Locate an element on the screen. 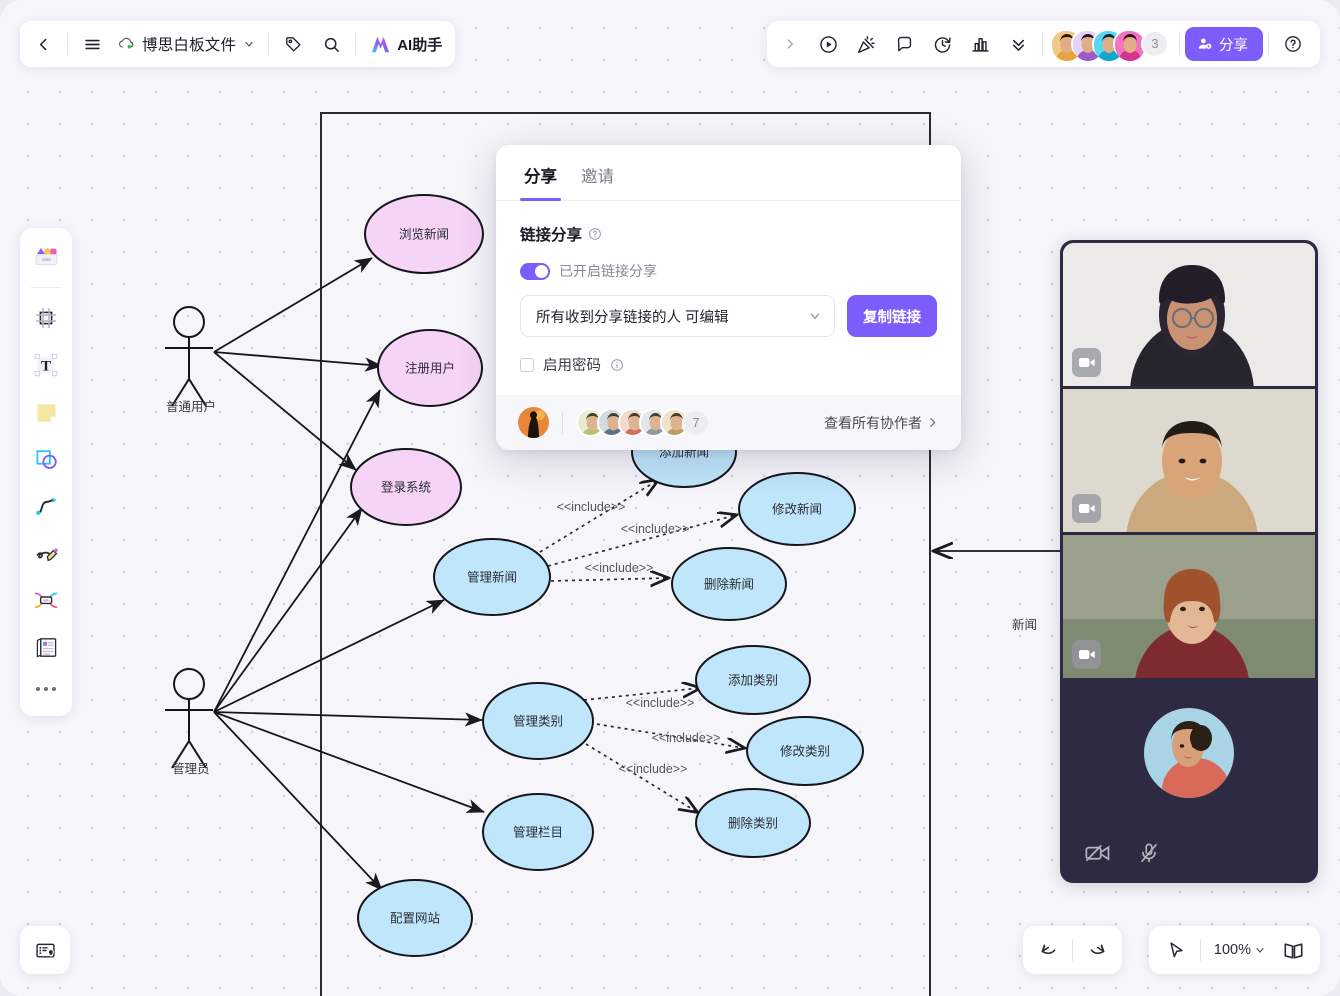  cursor-tool-button is located at coordinates (1176, 950).